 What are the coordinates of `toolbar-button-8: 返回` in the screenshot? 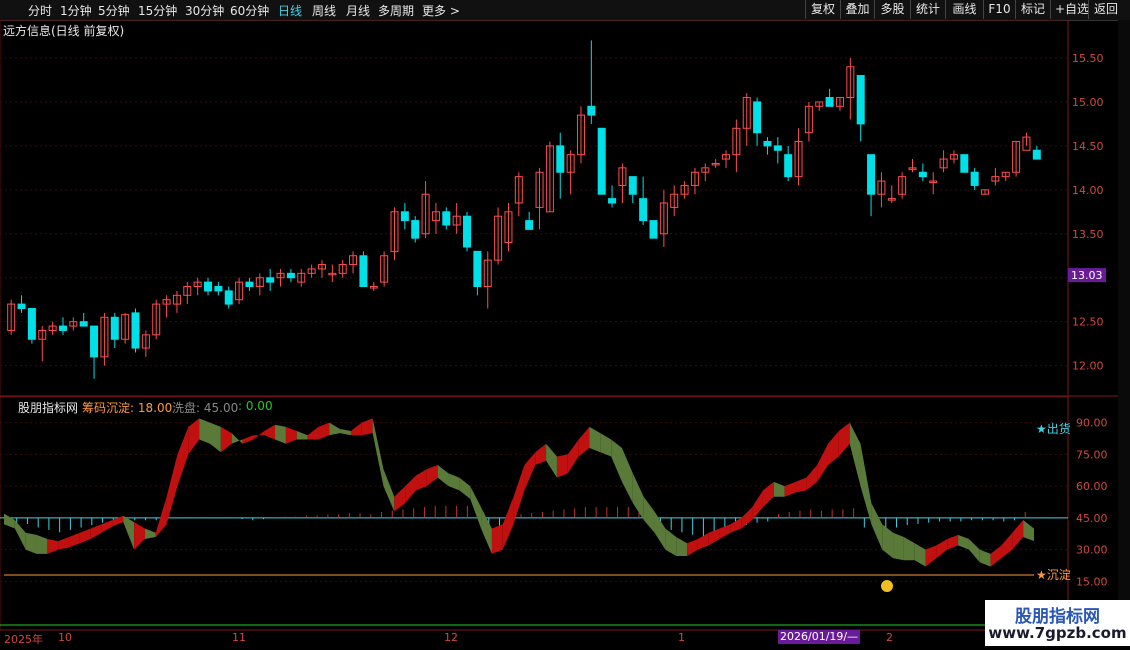 It's located at (1105, 9).